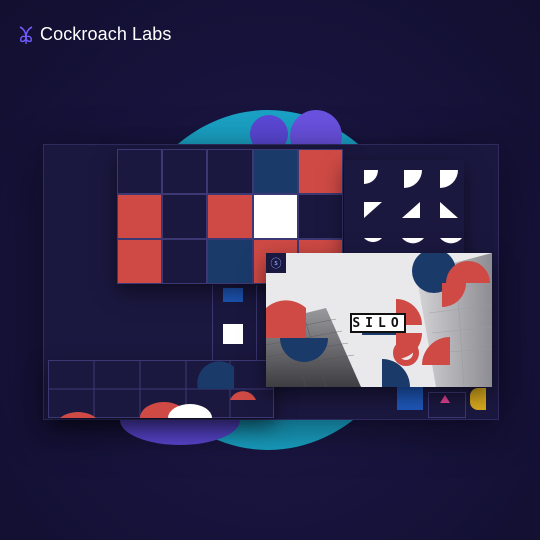  I want to click on triangle-shape, so click(445, 399).